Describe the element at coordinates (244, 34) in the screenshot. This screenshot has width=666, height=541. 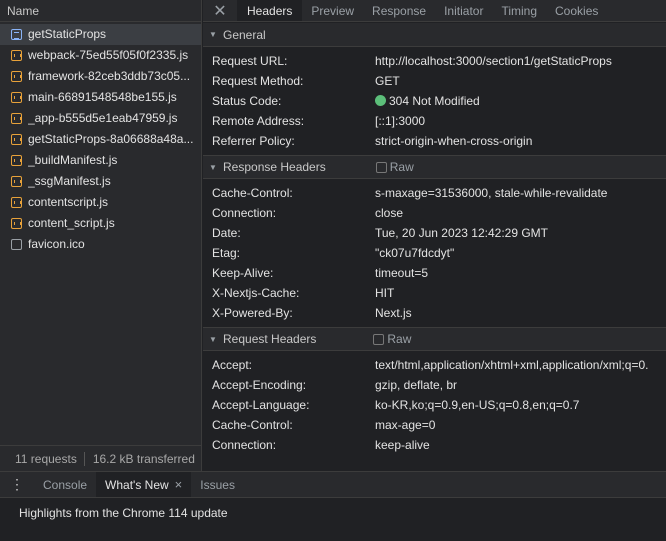
I see `general-section-title: General` at that location.